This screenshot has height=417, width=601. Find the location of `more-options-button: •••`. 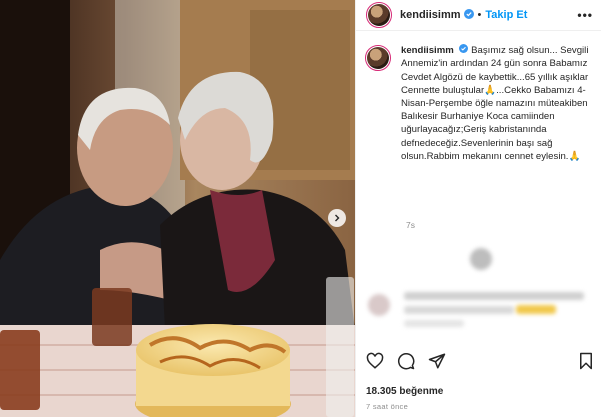

more-options-button: ••• is located at coordinates (585, 15).